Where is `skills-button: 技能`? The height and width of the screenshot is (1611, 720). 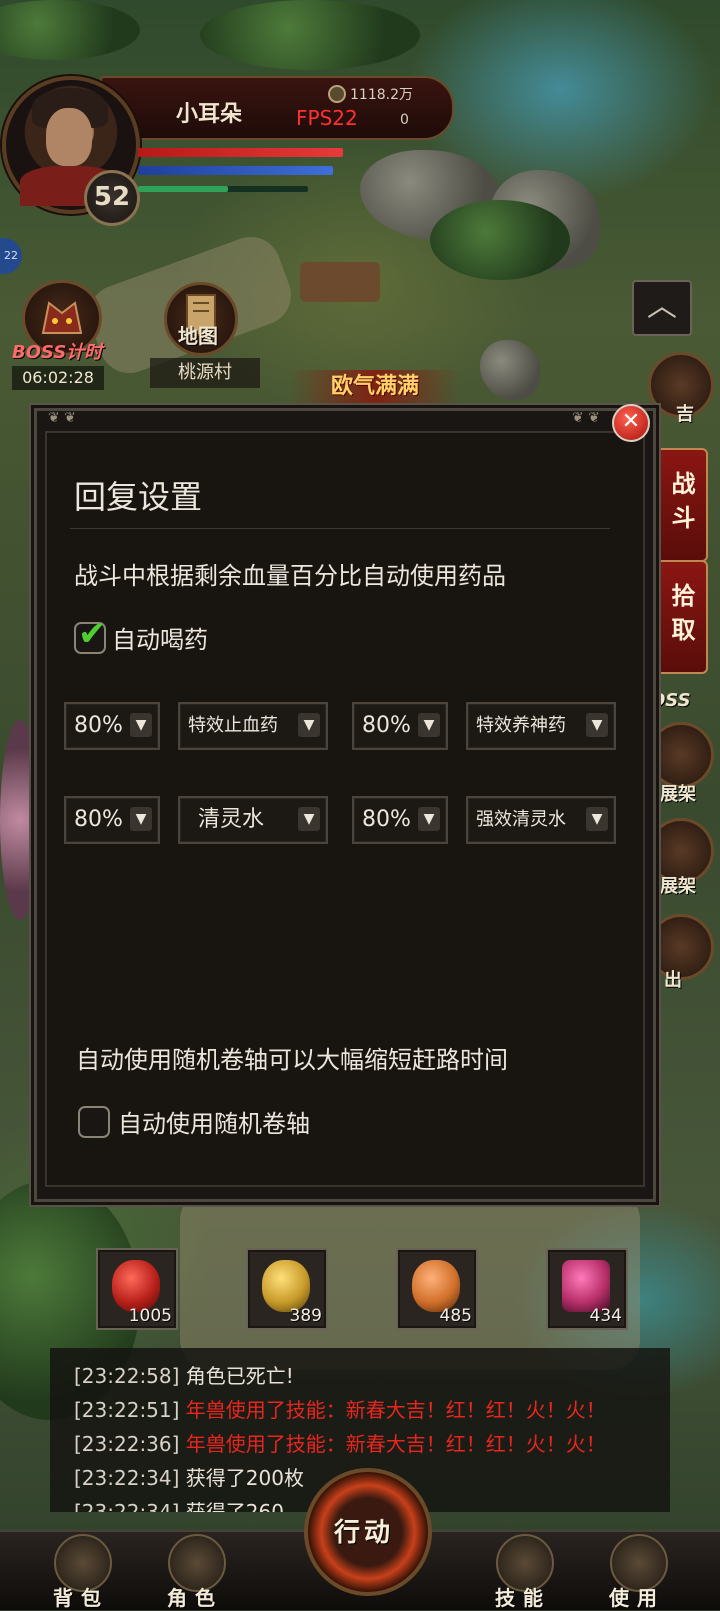 skills-button: 技能 is located at coordinates (523, 1569).